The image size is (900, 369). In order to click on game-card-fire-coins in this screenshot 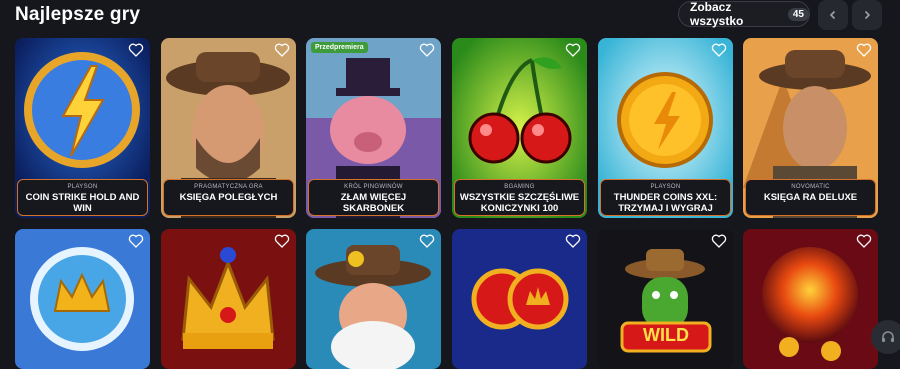, I will do `click(810, 299)`.